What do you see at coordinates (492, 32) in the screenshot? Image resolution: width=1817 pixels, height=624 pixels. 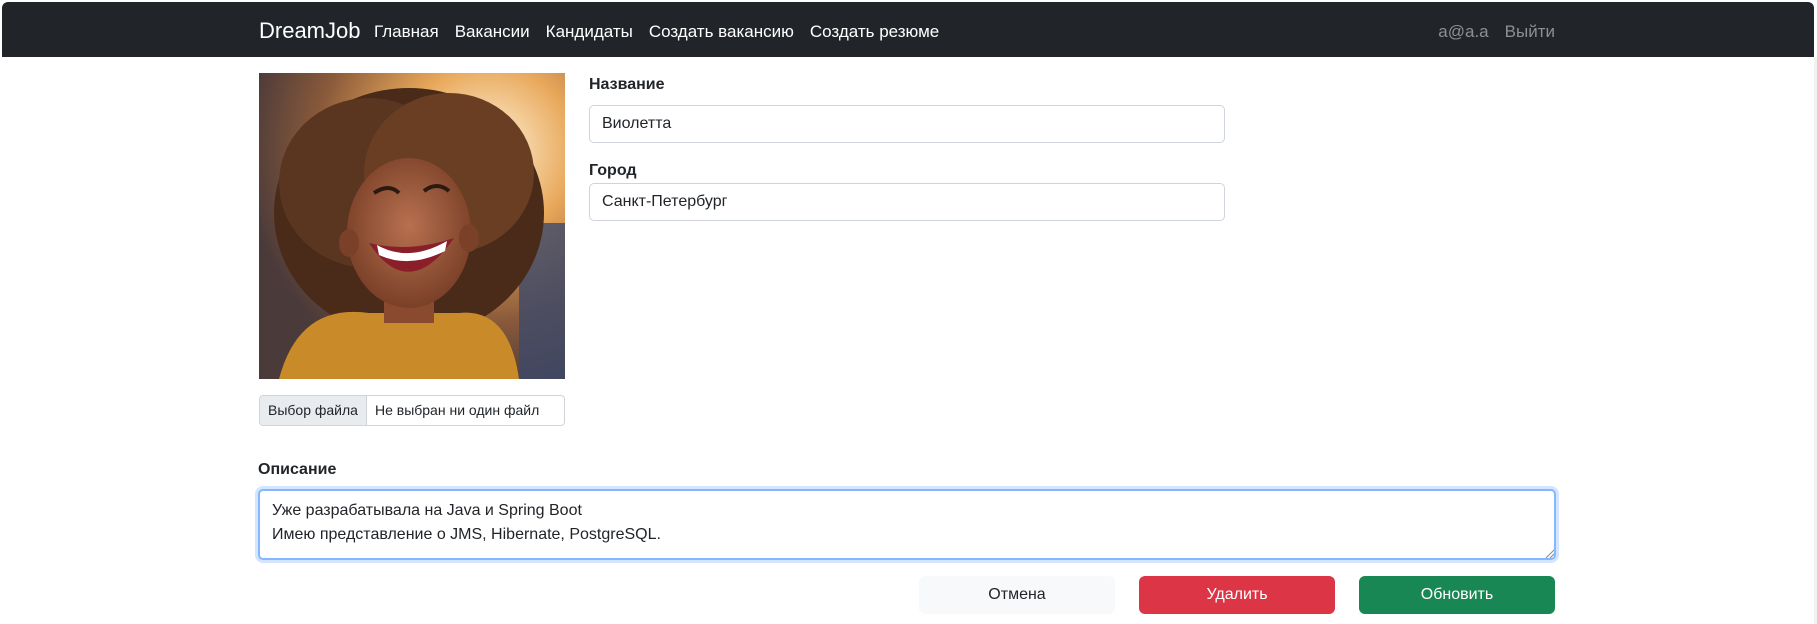 I see `nav-link-vacancies: Вакансии` at bounding box center [492, 32].